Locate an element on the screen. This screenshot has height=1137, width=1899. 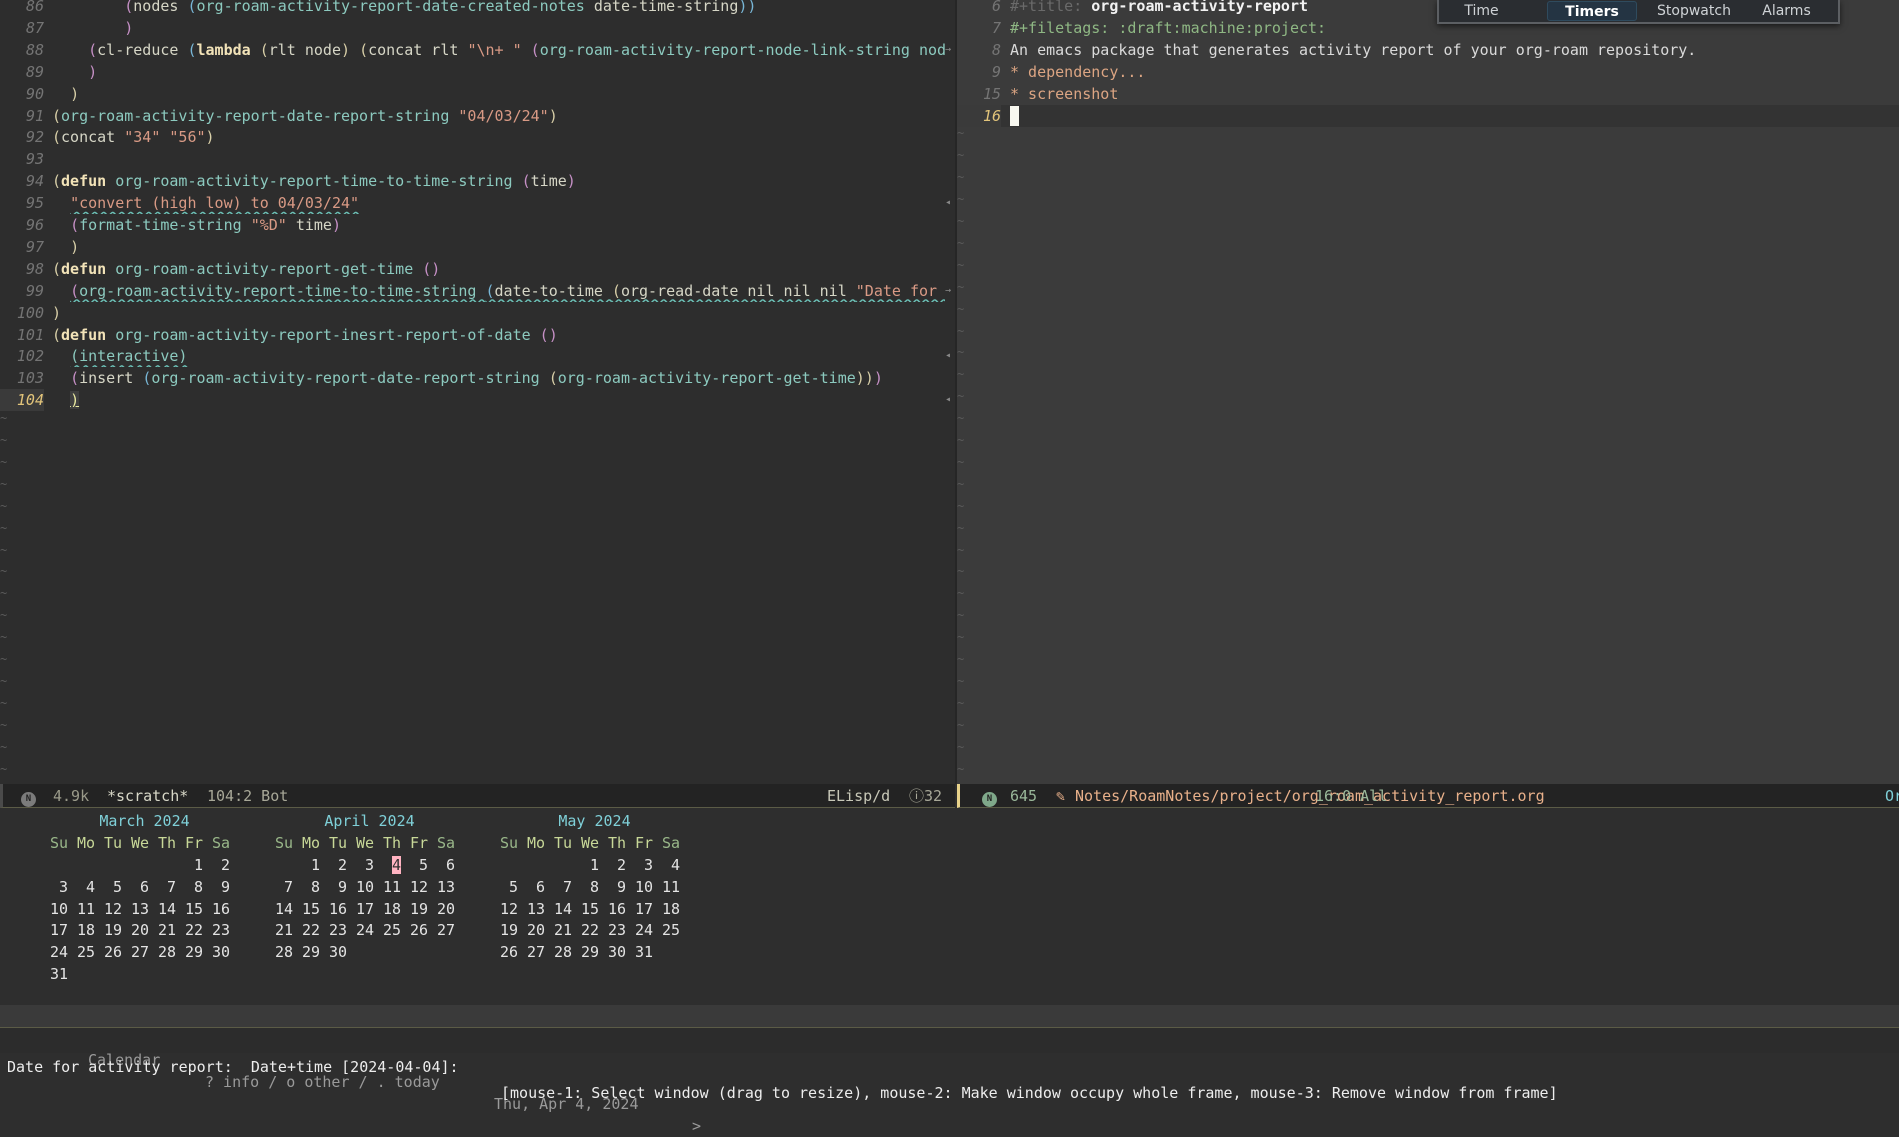
calendar-day-cell: 10 is located at coordinates (63, 909).